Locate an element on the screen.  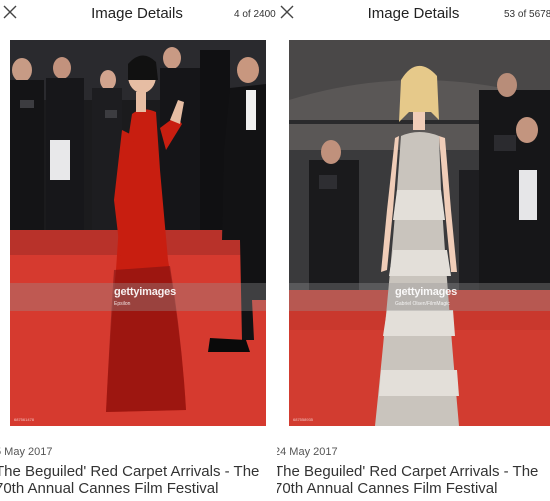
close-button is located at coordinates (11, 13).